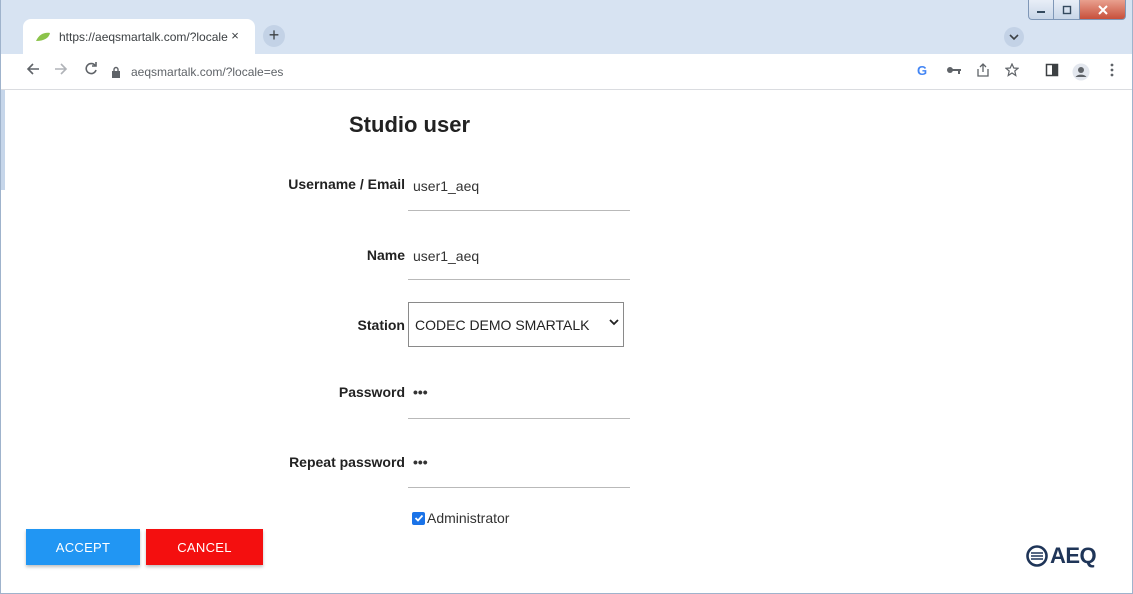 Image resolution: width=1133 pixels, height=594 pixels. Describe the element at coordinates (91, 68) in the screenshot. I see `reload-icon` at that location.